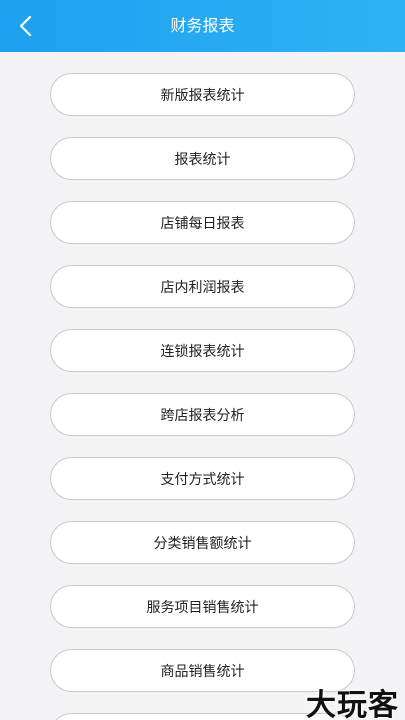 This screenshot has width=405, height=720. Describe the element at coordinates (202, 350) in the screenshot. I see `menu-item-chain-report-stats: 连锁报表统计` at that location.